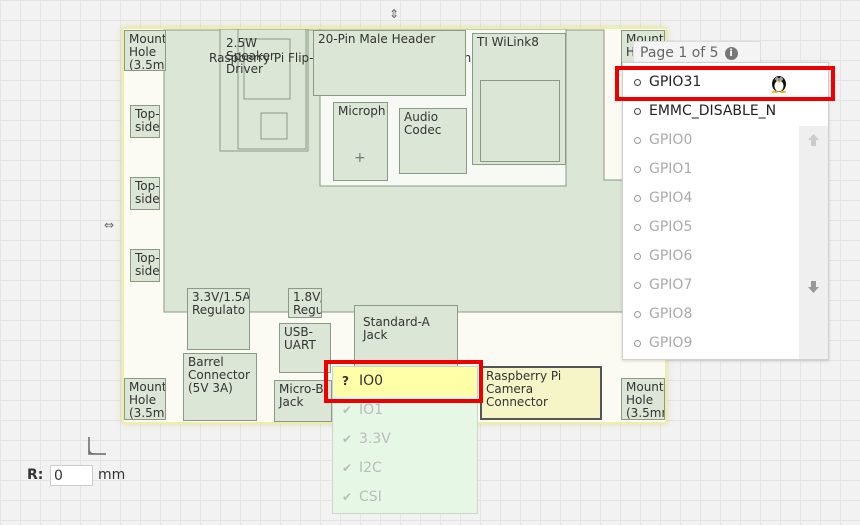  I want to click on camera-connector: Raspberry Pi Camera Connector, so click(541, 393).